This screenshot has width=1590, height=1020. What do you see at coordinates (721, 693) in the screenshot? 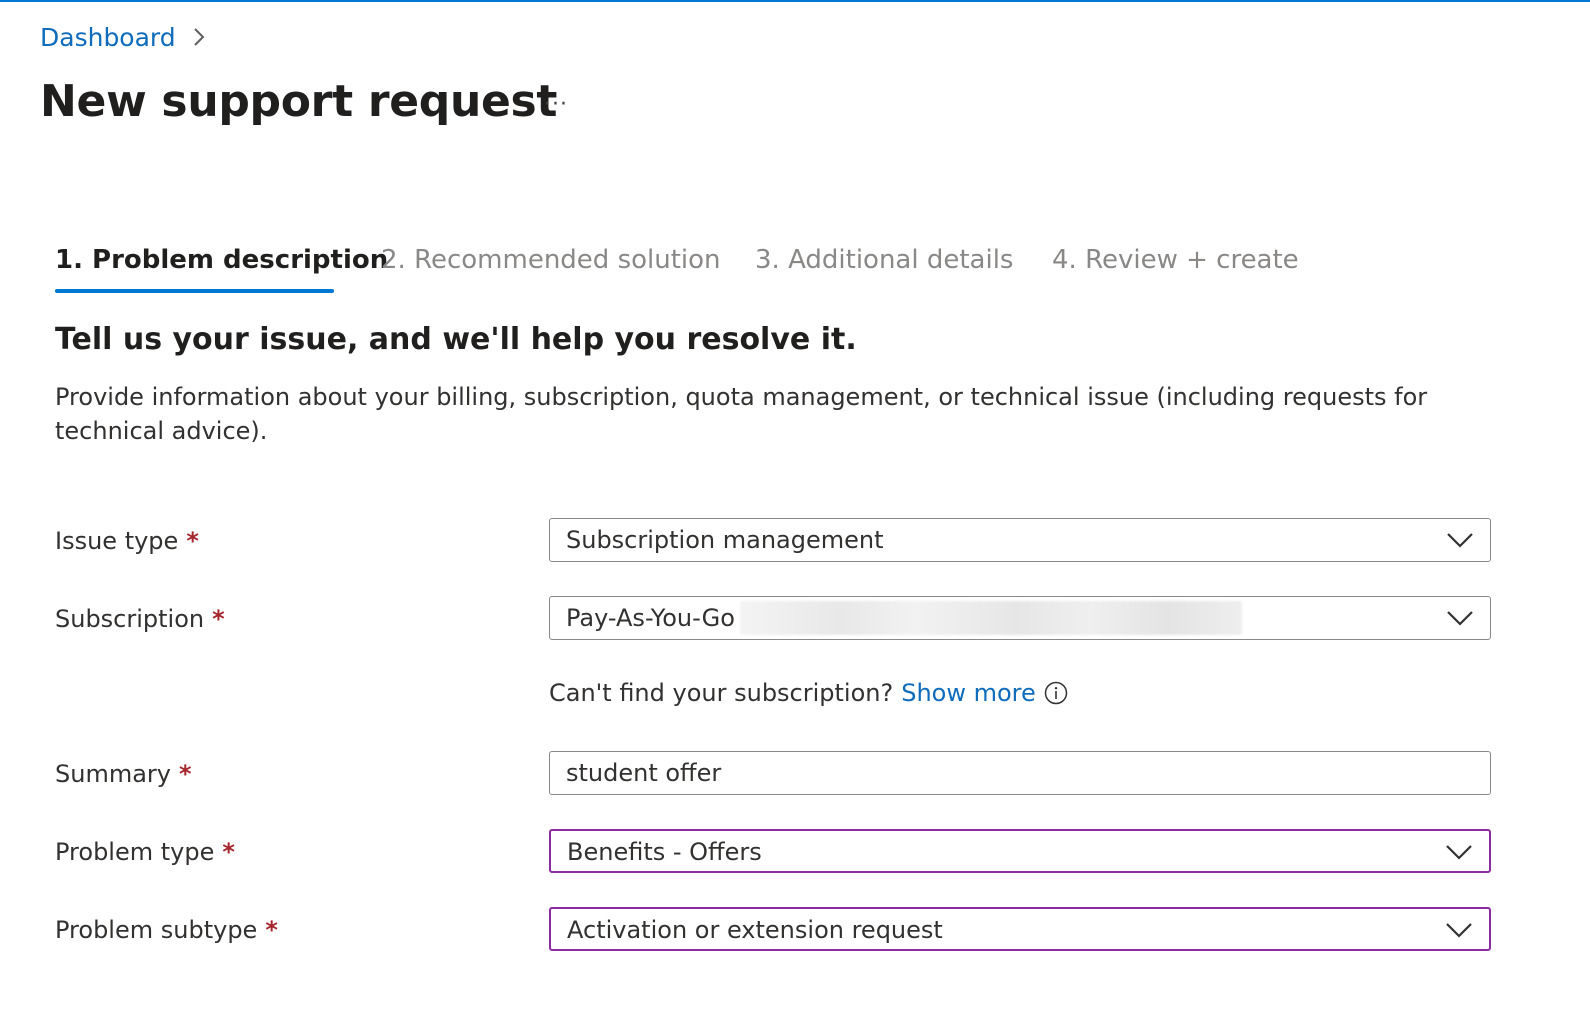
I see `subscription-help-text: Can't find your subscription?` at bounding box center [721, 693].